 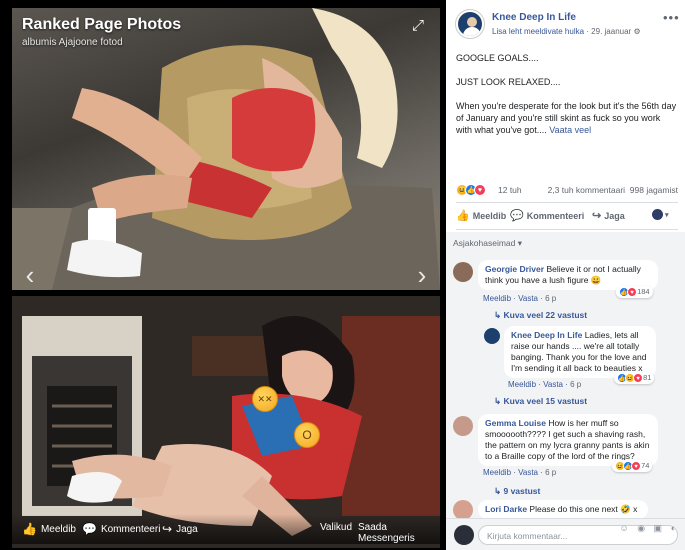 What do you see at coordinates (422, 275) in the screenshot?
I see `next-photo-arrow-icon: ›` at bounding box center [422, 275].